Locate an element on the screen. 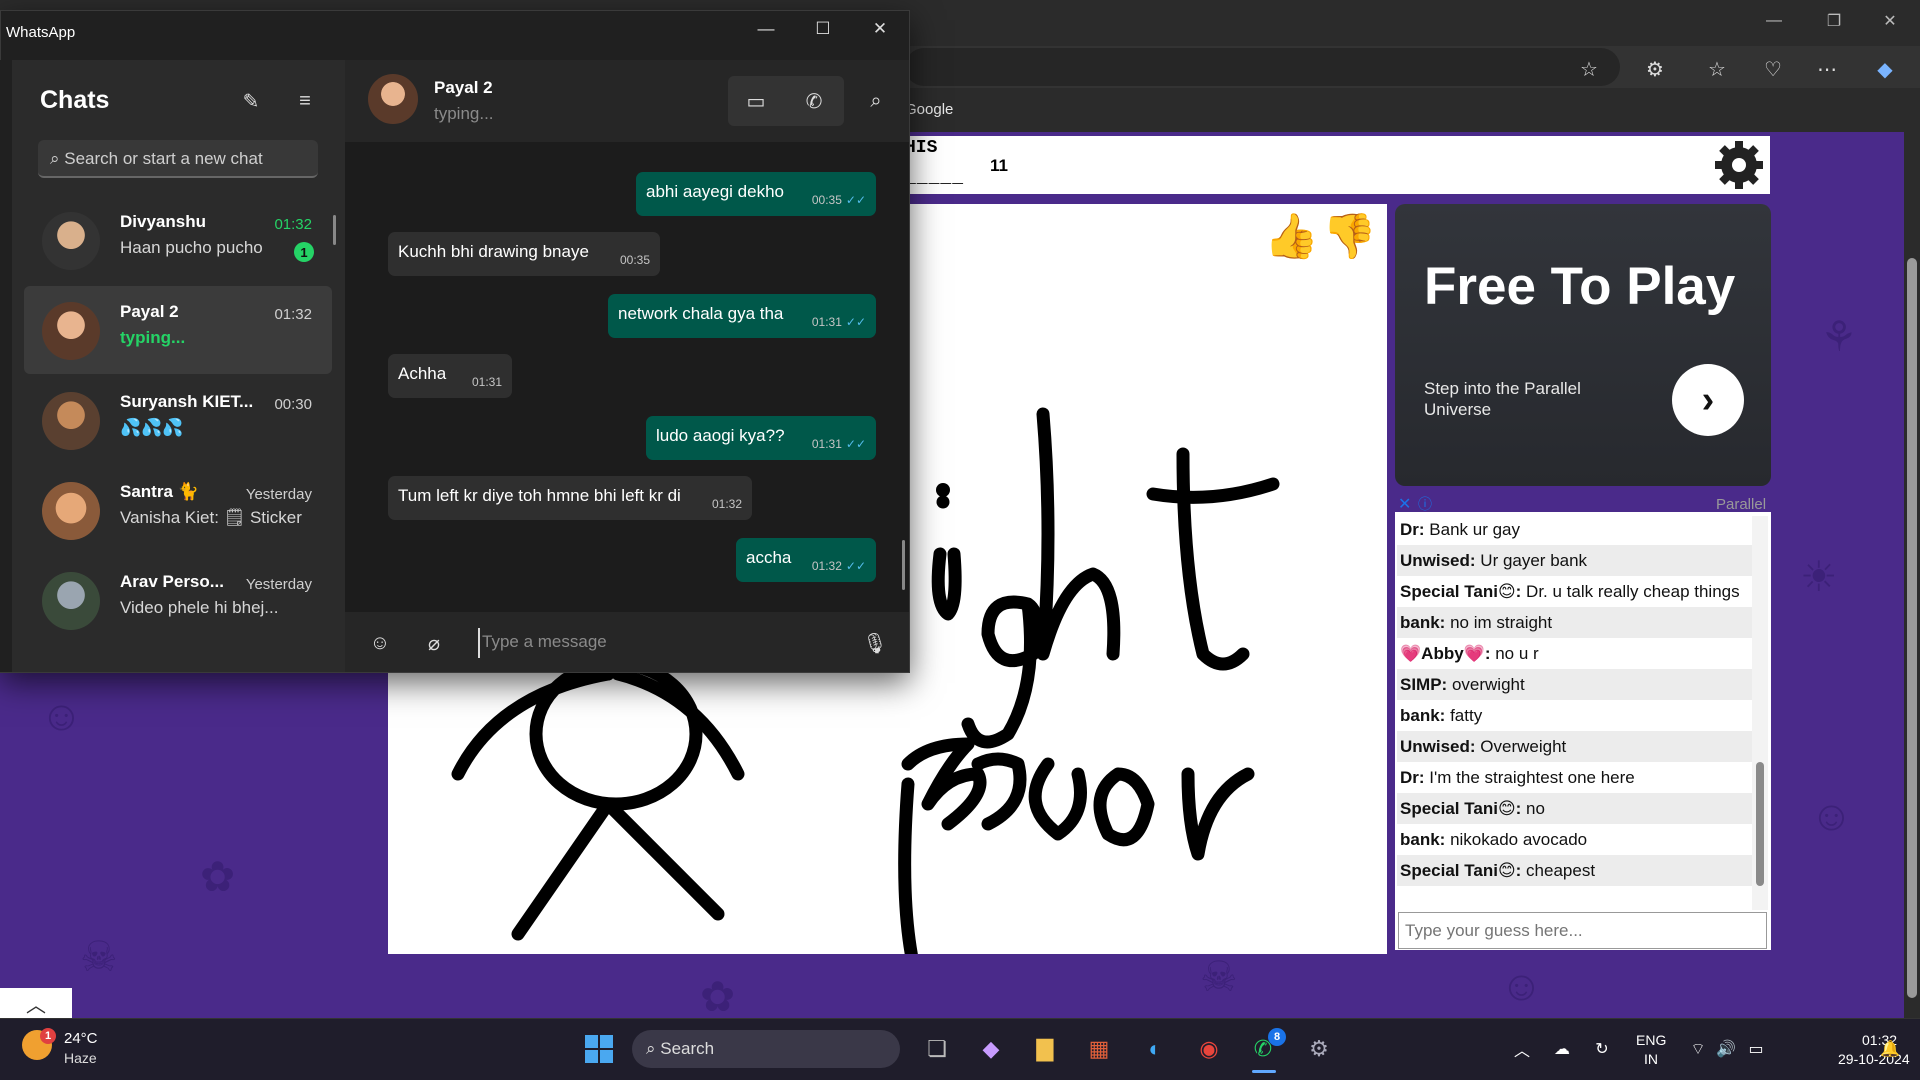 The height and width of the screenshot is (1080, 1920). chat-message: Unwised: Ur gayer bank is located at coordinates (1574, 560).